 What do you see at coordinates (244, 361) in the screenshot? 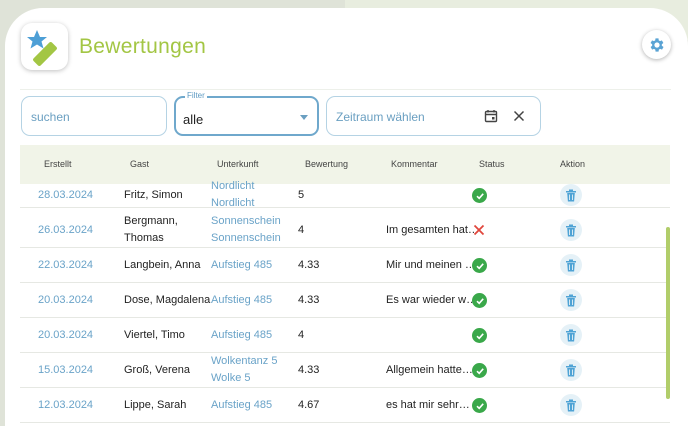
I see `unterkunft-line: Wolkentanz 5` at bounding box center [244, 361].